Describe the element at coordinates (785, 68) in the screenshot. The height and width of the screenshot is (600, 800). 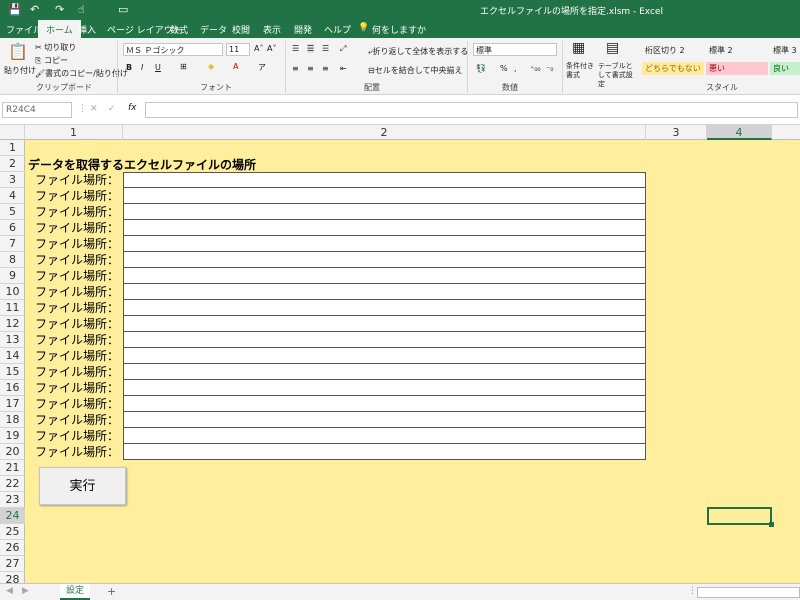
I see `style-good: 良い` at that location.